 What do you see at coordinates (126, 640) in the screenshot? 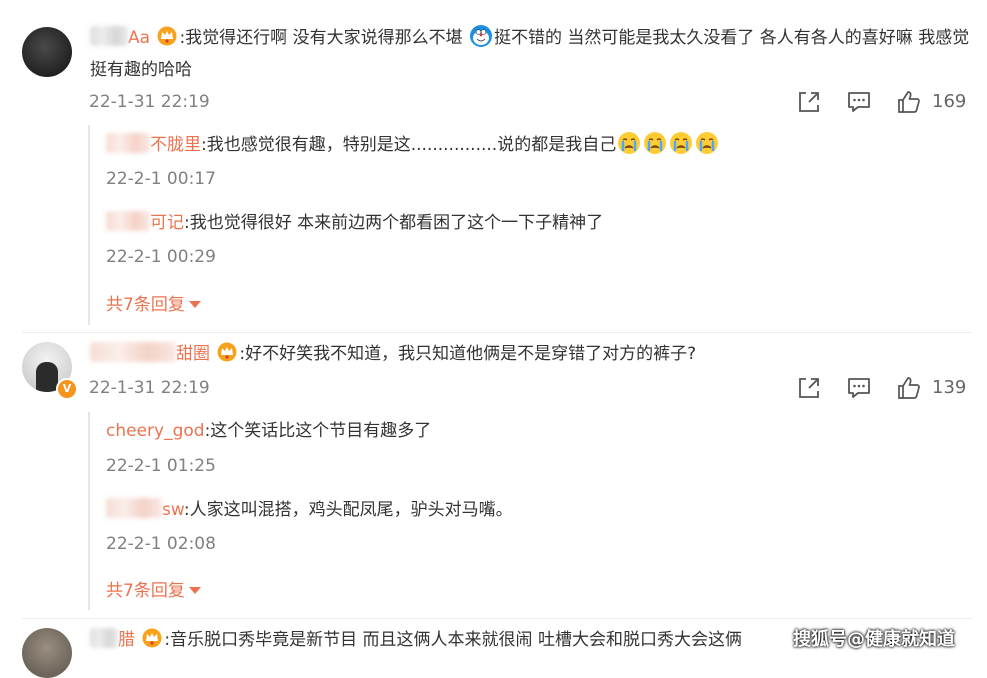
I see `comment-username: 腊` at bounding box center [126, 640].